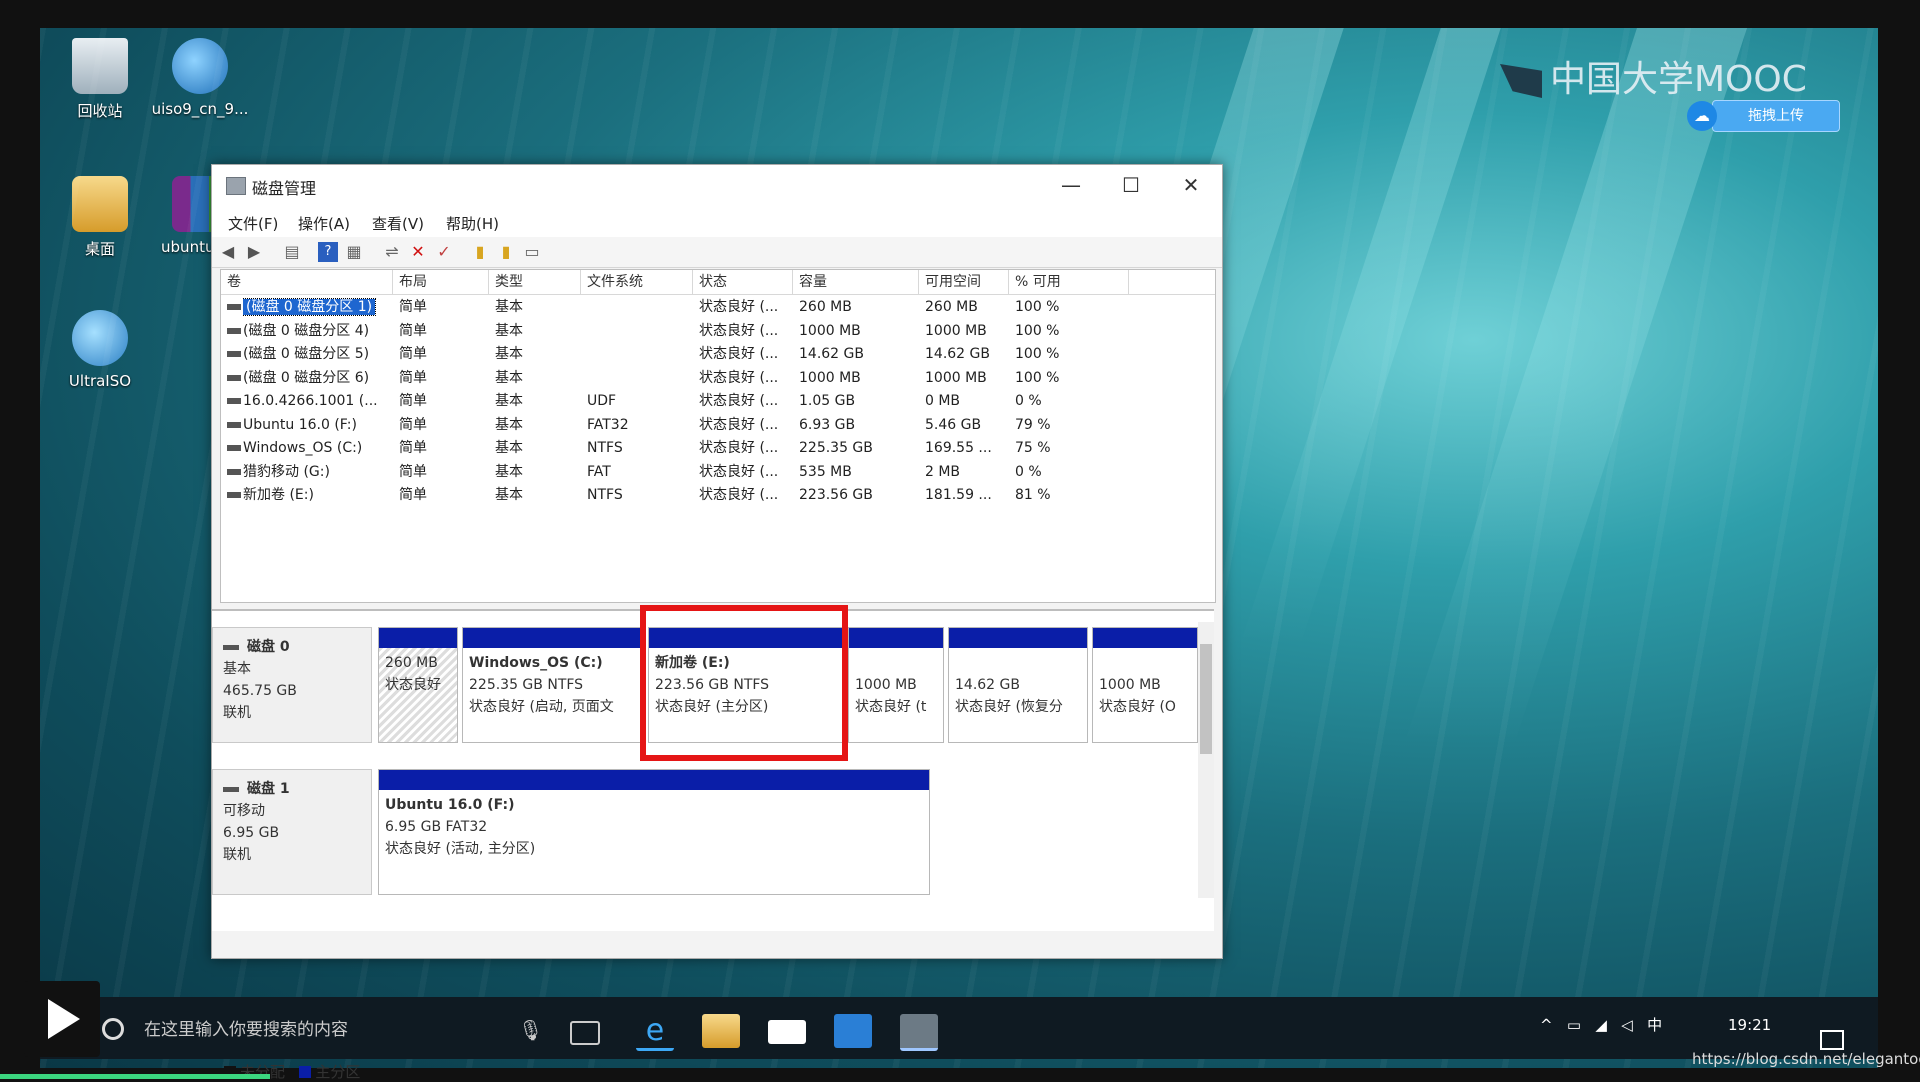 Image resolution: width=1920 pixels, height=1082 pixels. I want to click on wifi-icon: ◢, so click(1601, 1025).